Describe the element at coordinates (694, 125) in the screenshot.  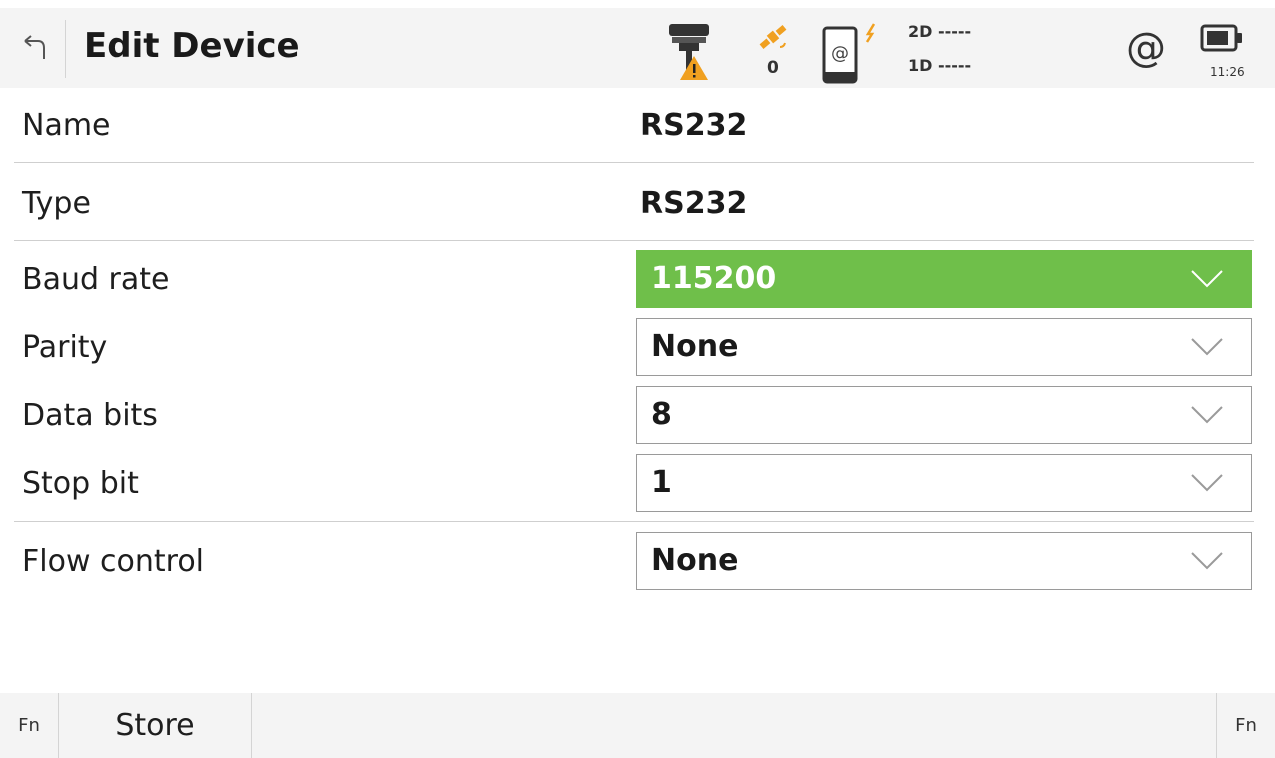
I see `name-value: RS232` at that location.